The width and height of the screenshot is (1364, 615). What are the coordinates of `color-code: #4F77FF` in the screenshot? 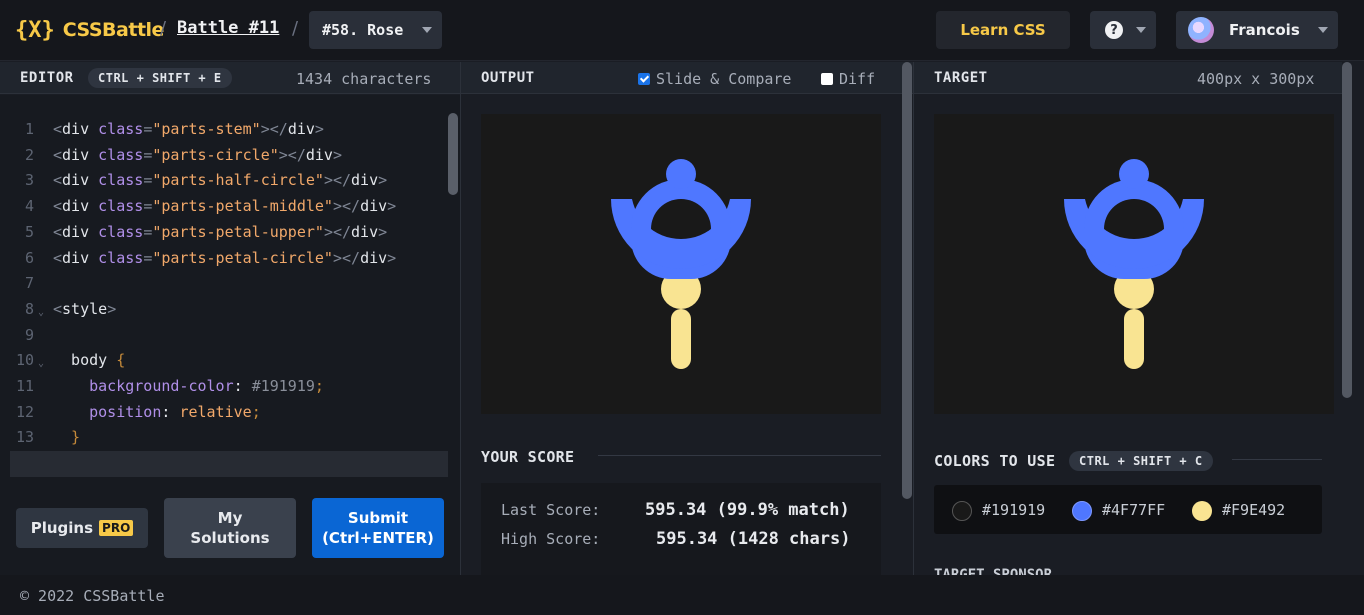 It's located at (1133, 510).